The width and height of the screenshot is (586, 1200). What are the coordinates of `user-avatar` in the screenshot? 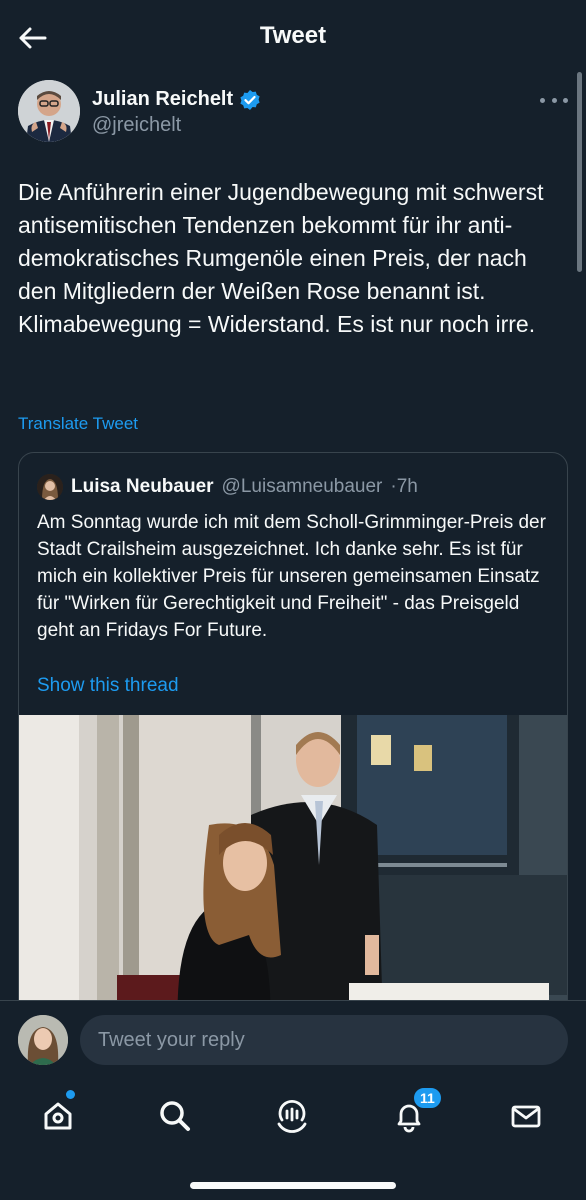 It's located at (43, 1040).